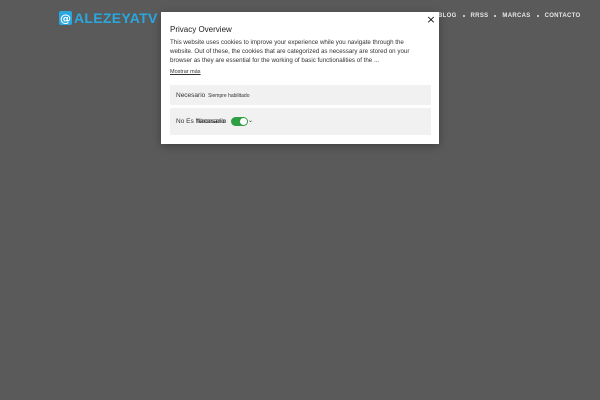 The width and height of the screenshot is (600, 400). What do you see at coordinates (431, 20) in the screenshot?
I see `close-button: ×` at bounding box center [431, 20].